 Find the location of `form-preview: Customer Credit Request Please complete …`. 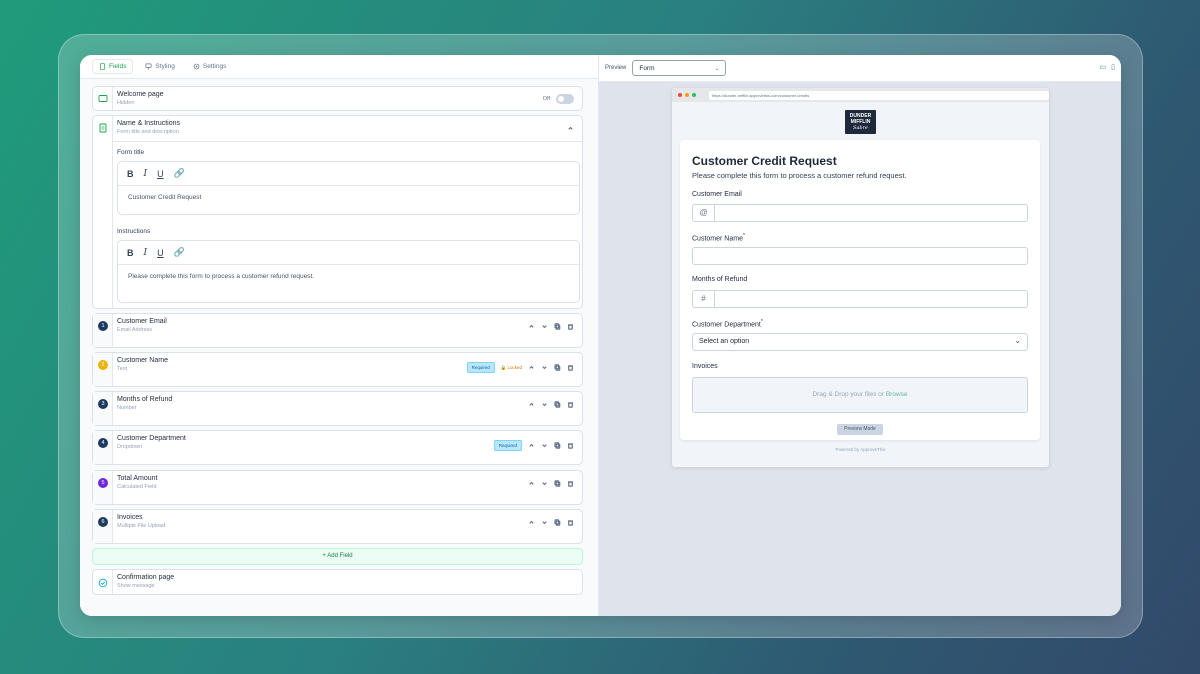

form-preview: Customer Credit Request Please complete … is located at coordinates (860, 290).